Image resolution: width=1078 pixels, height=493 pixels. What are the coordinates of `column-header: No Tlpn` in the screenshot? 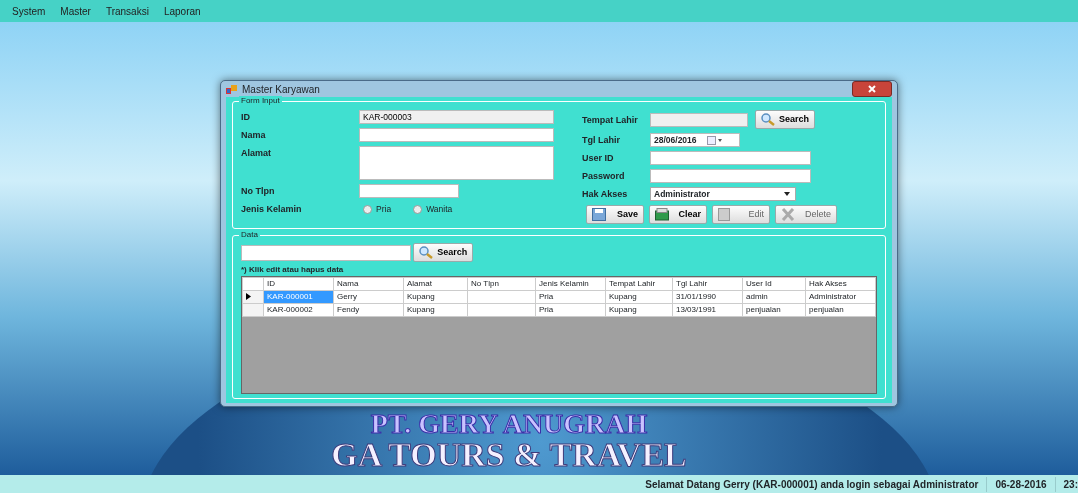 It's located at (501, 284).